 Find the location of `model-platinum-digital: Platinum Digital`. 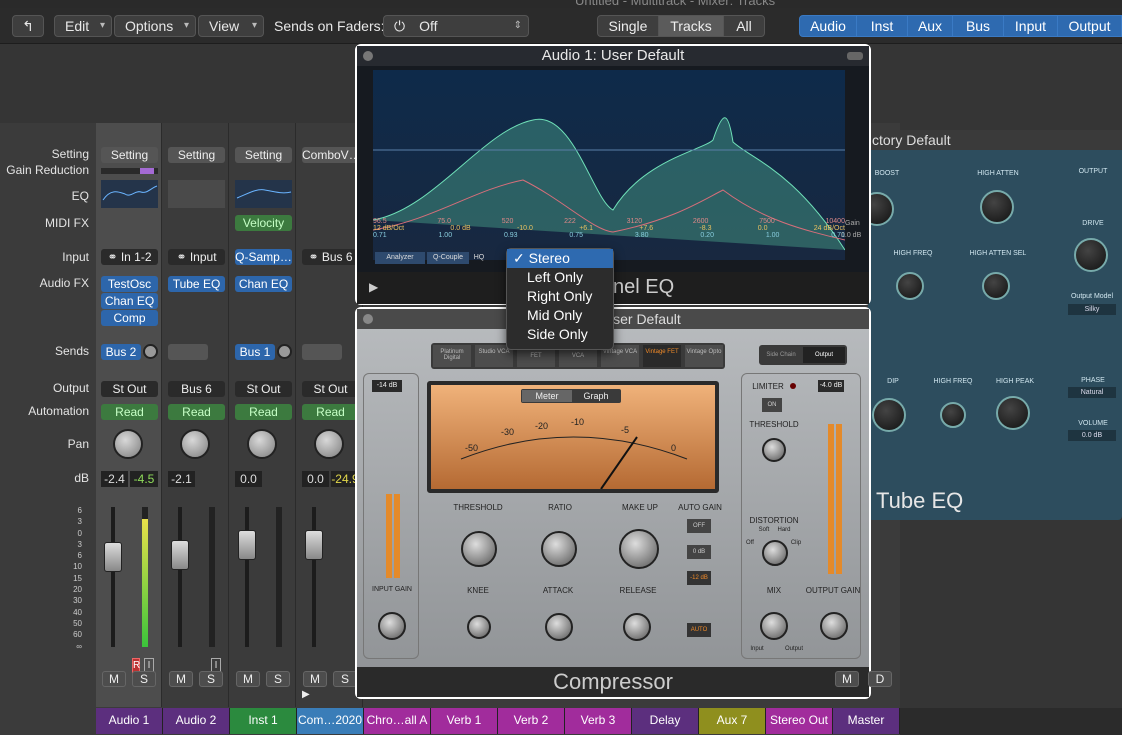

model-platinum-digital: Platinum Digital is located at coordinates (452, 356).